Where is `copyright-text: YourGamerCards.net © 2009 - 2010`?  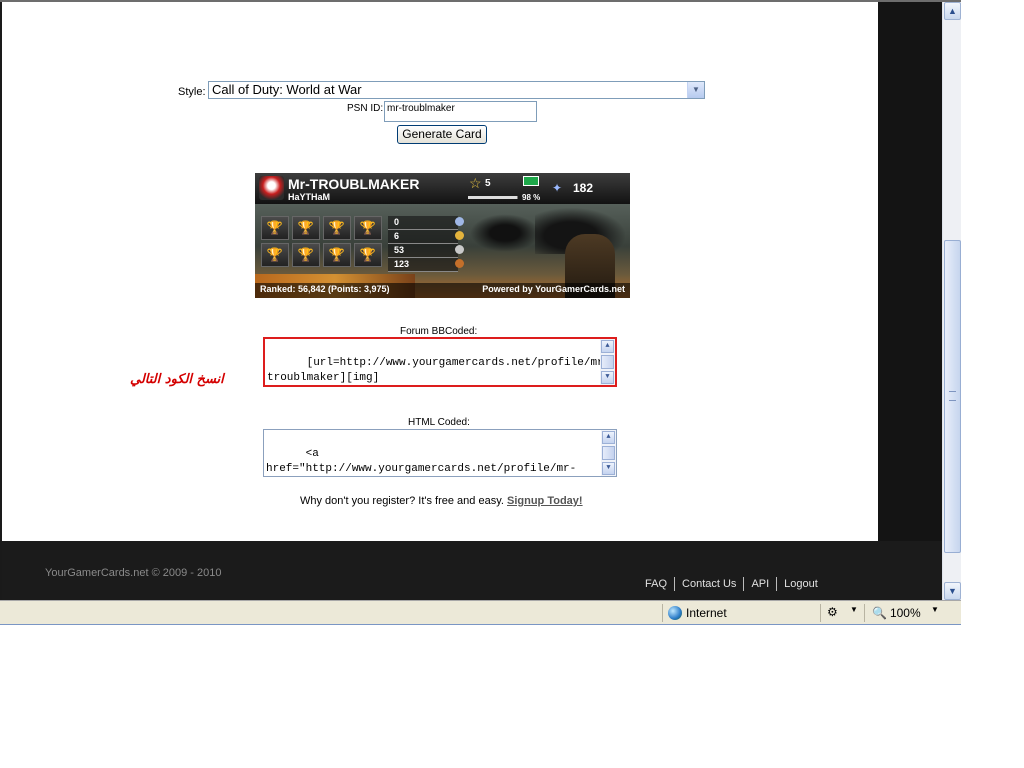 copyright-text: YourGamerCards.net © 2009 - 2010 is located at coordinates (133, 573).